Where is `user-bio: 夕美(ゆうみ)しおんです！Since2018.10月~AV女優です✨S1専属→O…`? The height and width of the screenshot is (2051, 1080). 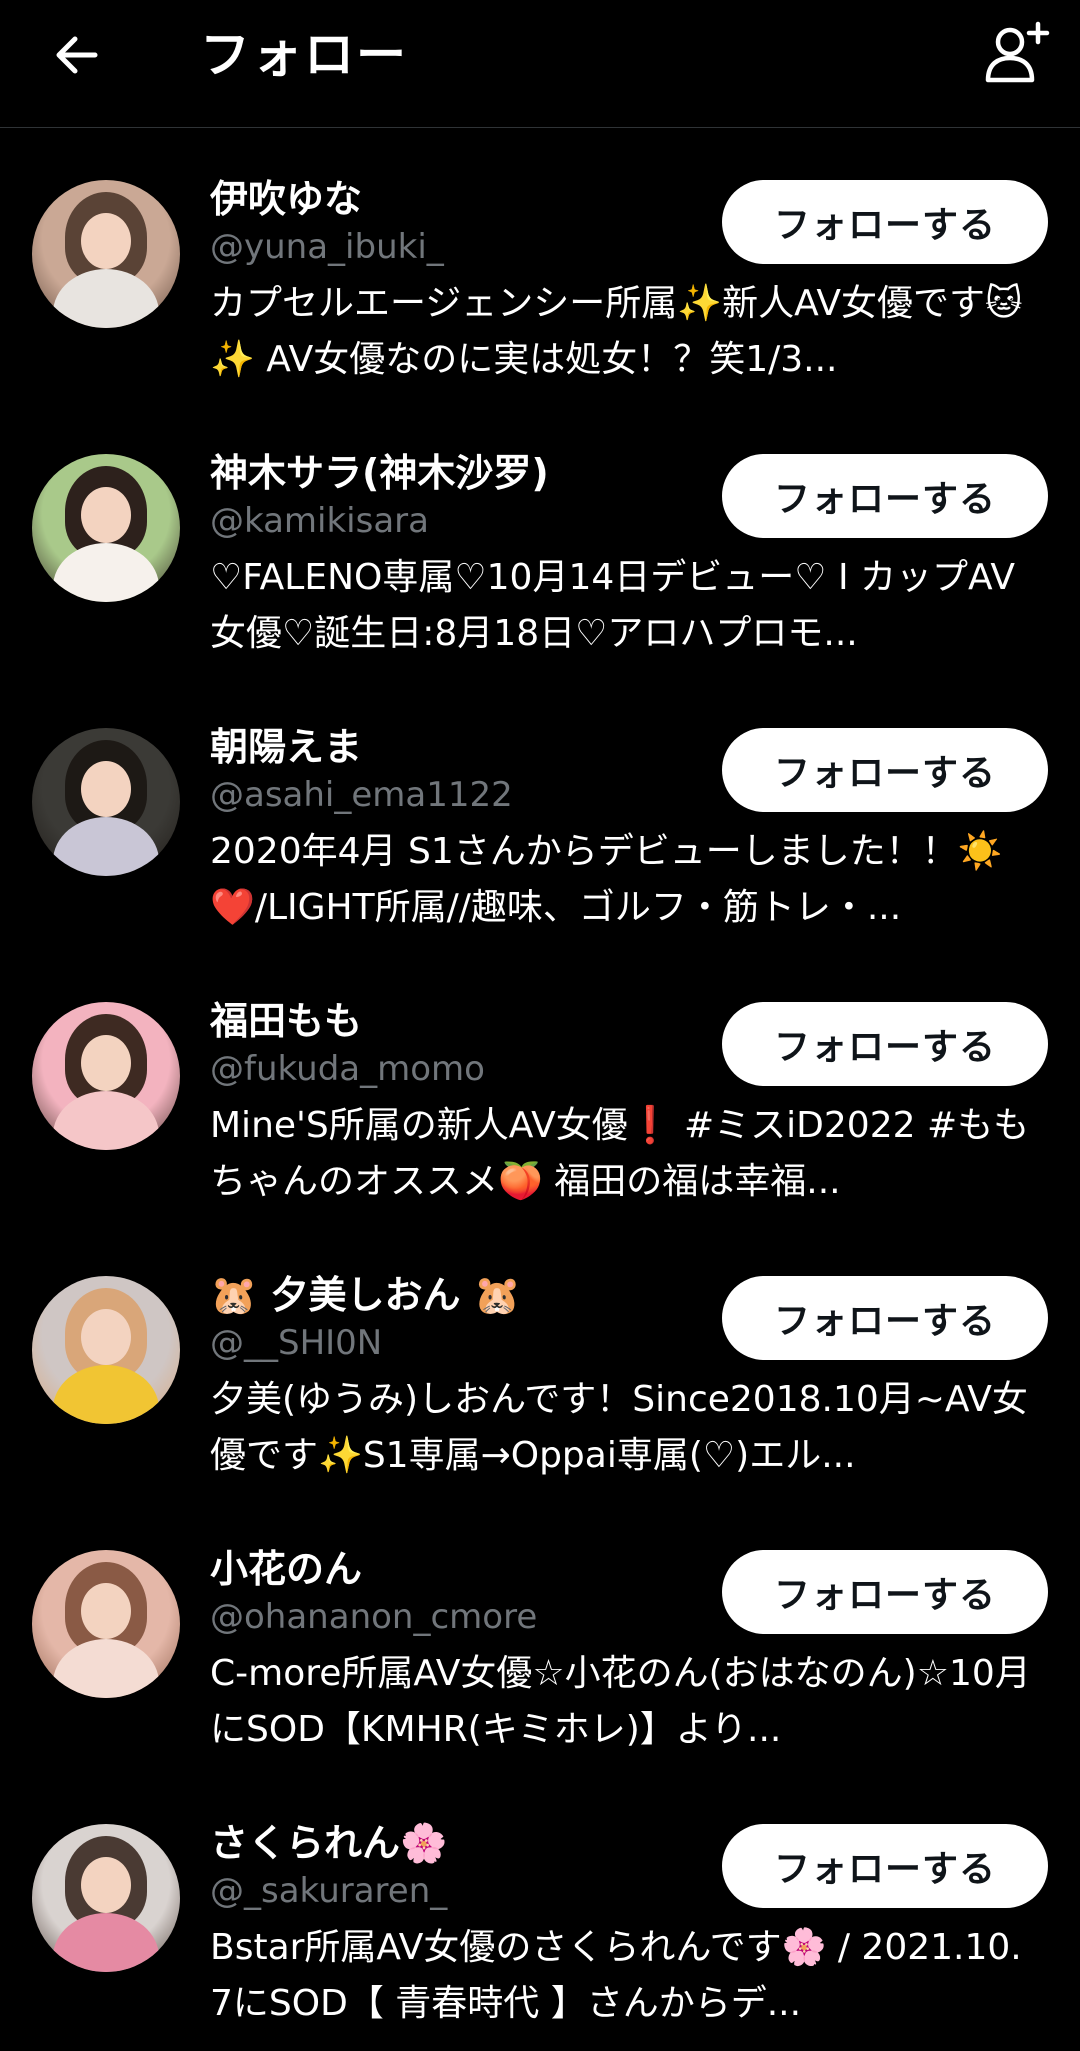 user-bio: 夕美(ゆうみ)しおんです！Since2018.10月~AV女優です✨S1専属→O… is located at coordinates (619, 1427).